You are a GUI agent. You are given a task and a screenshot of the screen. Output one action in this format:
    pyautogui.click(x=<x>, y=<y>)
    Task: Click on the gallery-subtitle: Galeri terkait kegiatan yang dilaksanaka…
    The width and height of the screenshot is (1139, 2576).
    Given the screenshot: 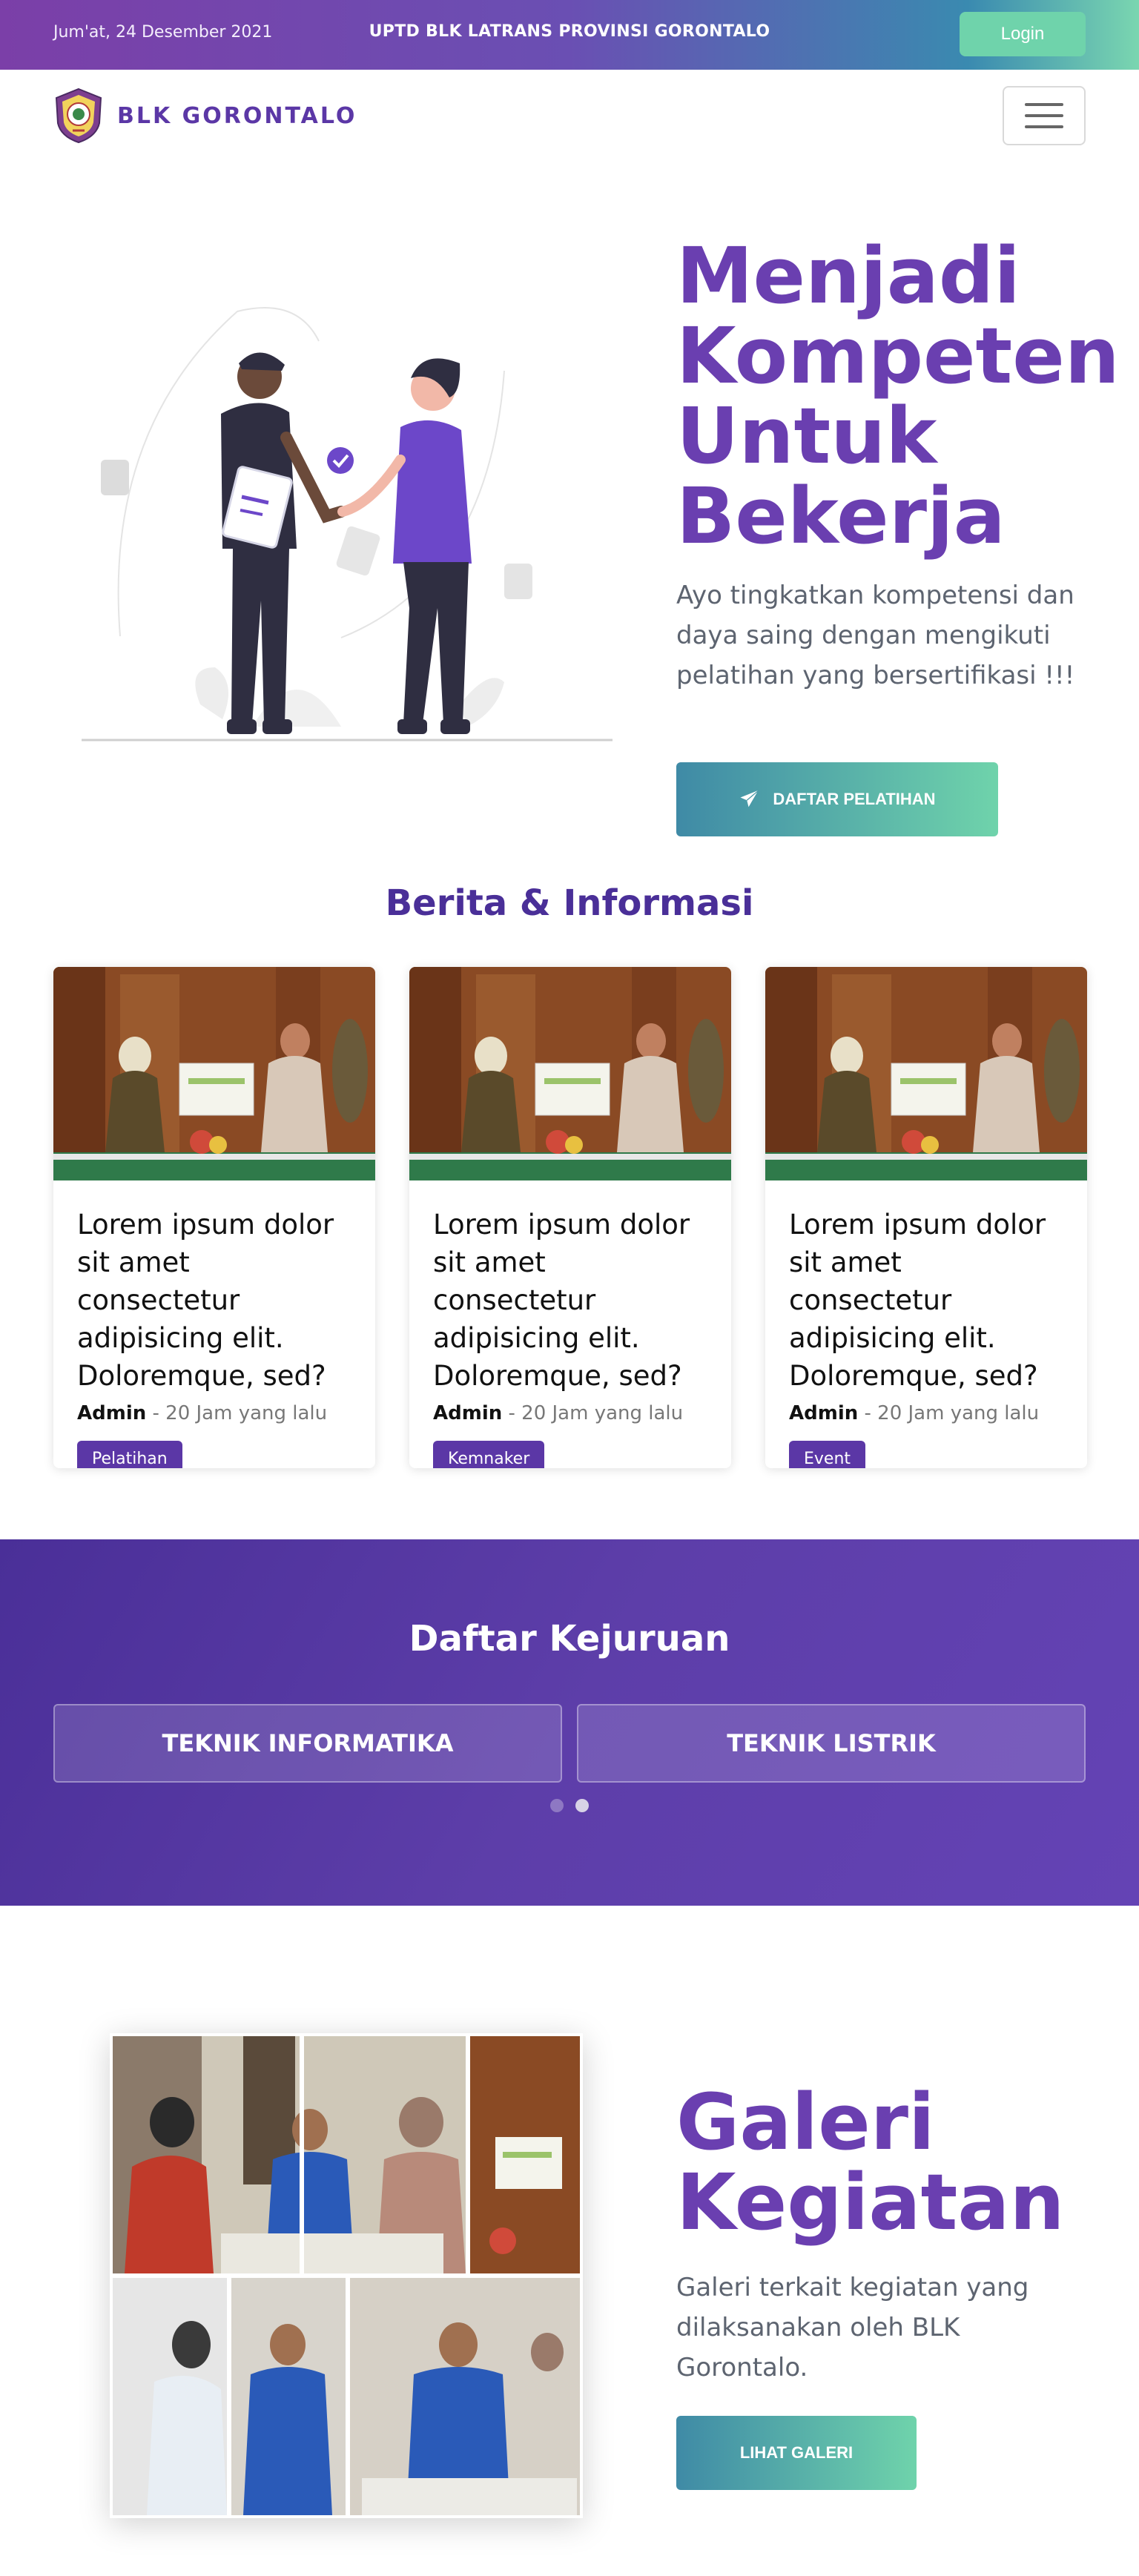 What is the action you would take?
    pyautogui.click(x=852, y=2327)
    